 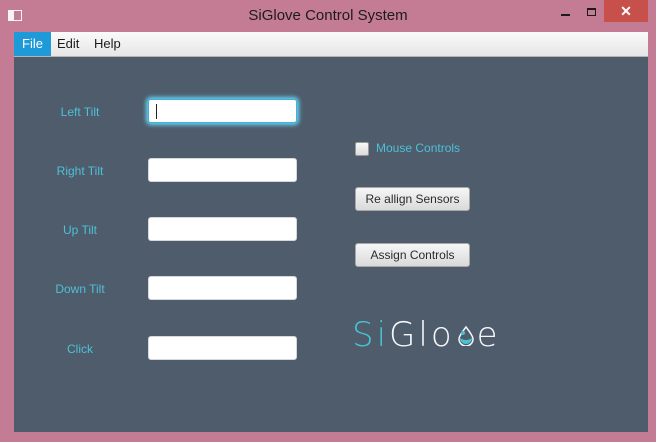 What do you see at coordinates (80, 289) in the screenshot?
I see `down-tilt-label: Down Tilt` at bounding box center [80, 289].